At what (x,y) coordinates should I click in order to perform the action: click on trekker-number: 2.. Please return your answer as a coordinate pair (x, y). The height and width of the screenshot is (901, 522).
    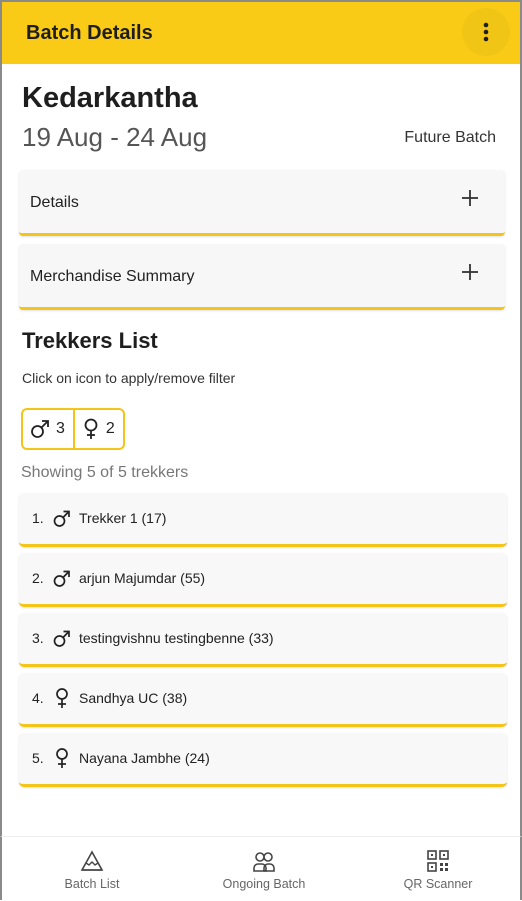
    Looking at the image, I should click on (38, 578).